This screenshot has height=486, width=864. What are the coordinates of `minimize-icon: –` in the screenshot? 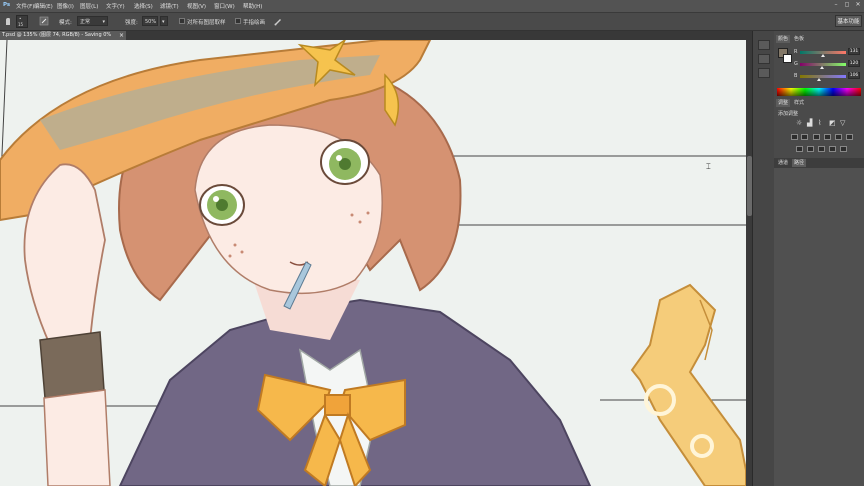 It's located at (836, 5).